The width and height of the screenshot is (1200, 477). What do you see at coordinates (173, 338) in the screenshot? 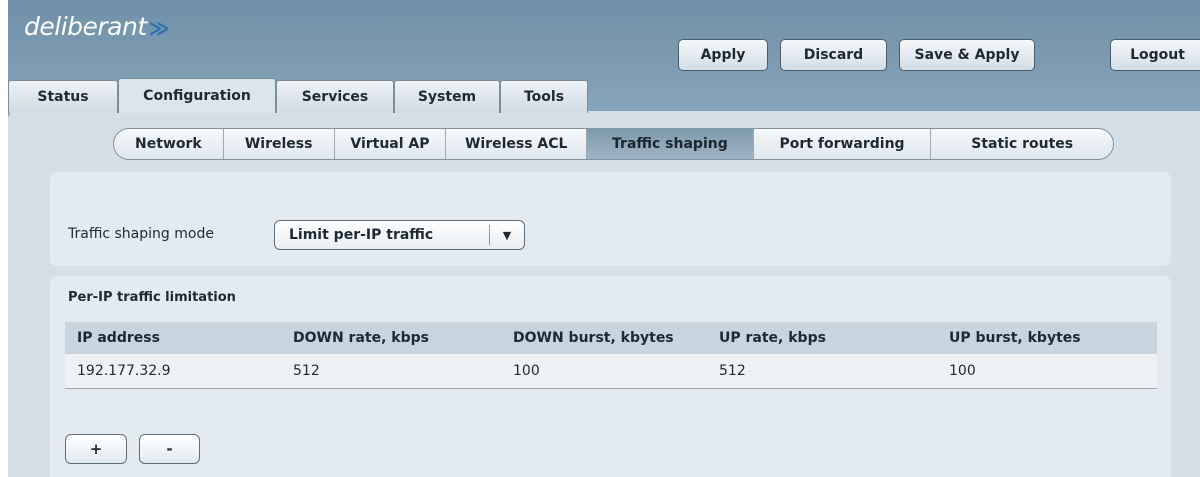
I see `column-header-ip-address: IP address` at bounding box center [173, 338].